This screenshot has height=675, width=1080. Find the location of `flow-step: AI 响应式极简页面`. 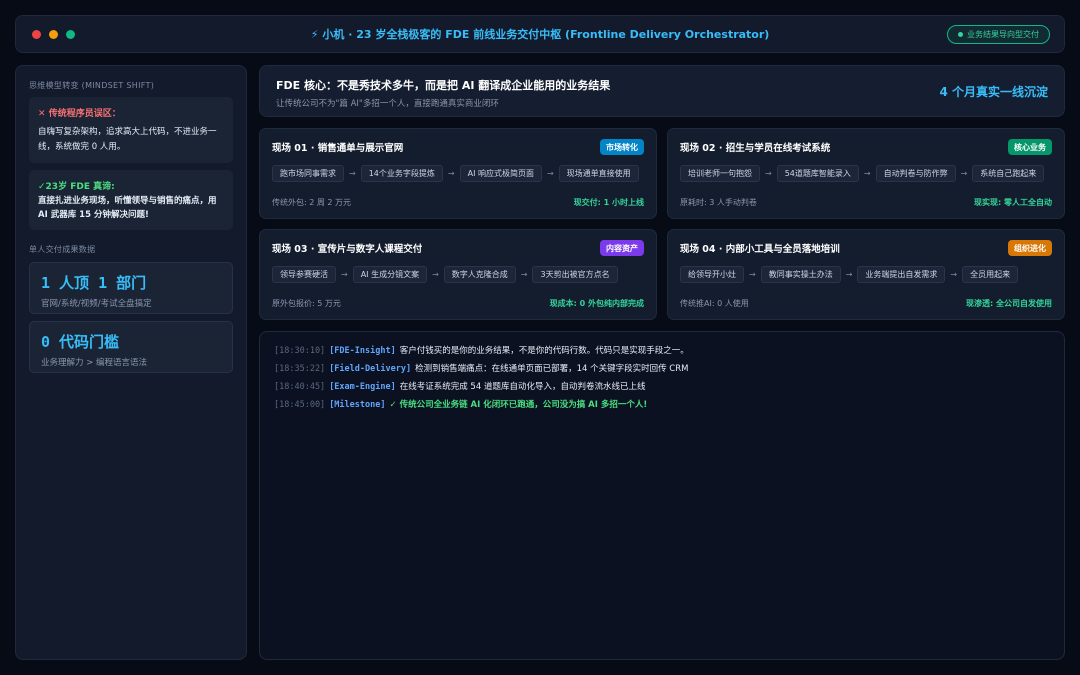

flow-step: AI 响应式极简页面 is located at coordinates (500, 173).